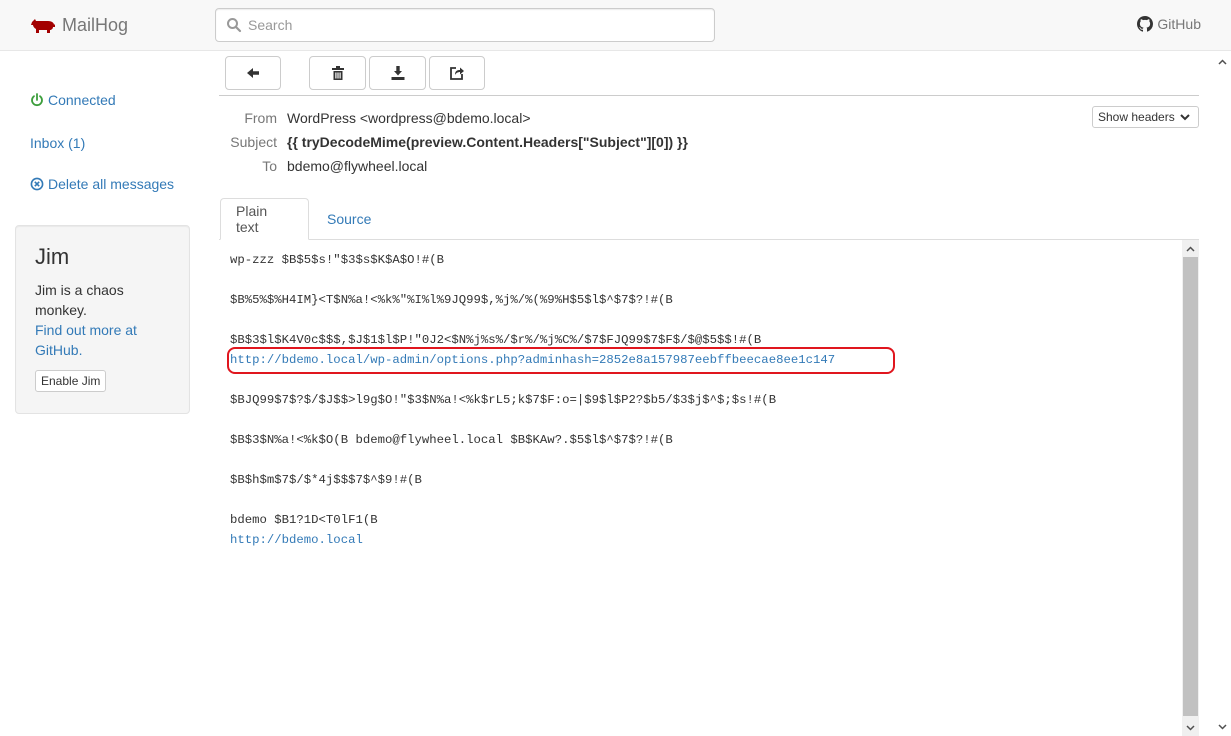 This screenshot has height=736, width=1231. Describe the element at coordinates (1222, 61) in the screenshot. I see `page-scroll-up-icon` at that location.